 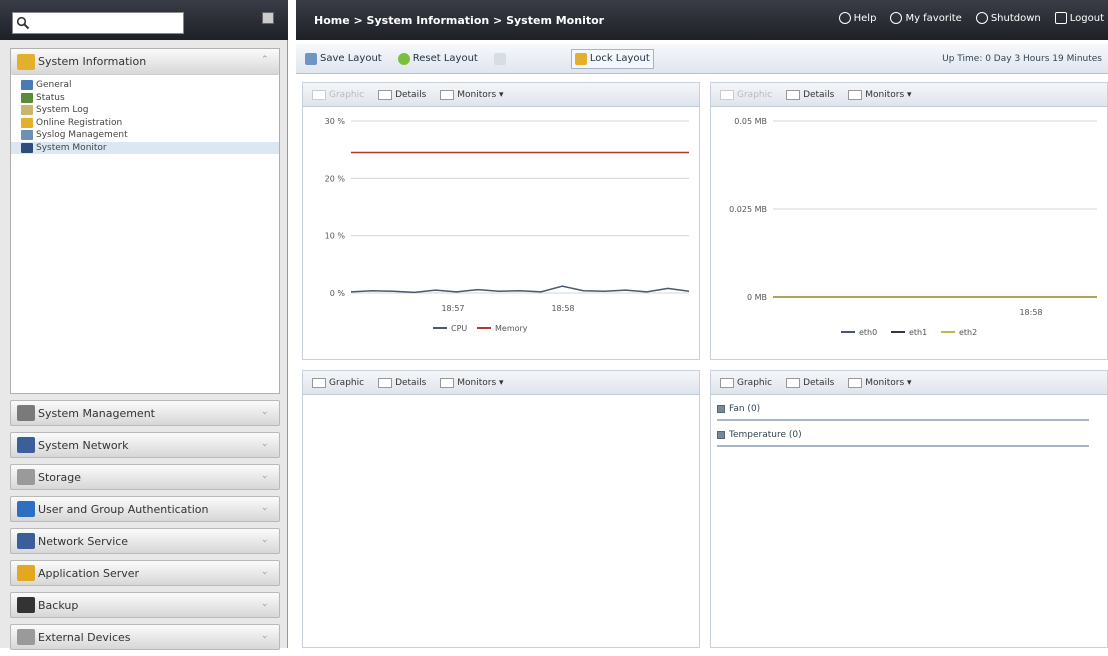 I want to click on top-links: Help My favorite Shutdown Logout, so click(x=971, y=18).